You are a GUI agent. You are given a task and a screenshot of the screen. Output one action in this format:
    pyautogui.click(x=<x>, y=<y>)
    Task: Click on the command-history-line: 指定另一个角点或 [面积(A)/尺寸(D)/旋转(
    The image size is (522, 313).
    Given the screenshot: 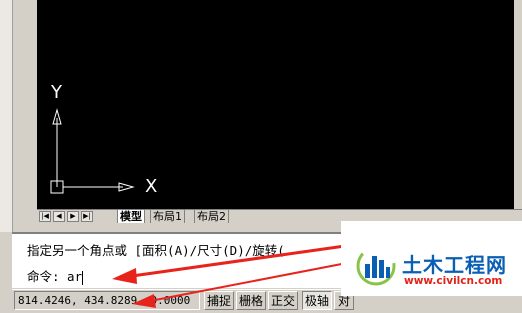 What is the action you would take?
    pyautogui.click(x=156, y=250)
    